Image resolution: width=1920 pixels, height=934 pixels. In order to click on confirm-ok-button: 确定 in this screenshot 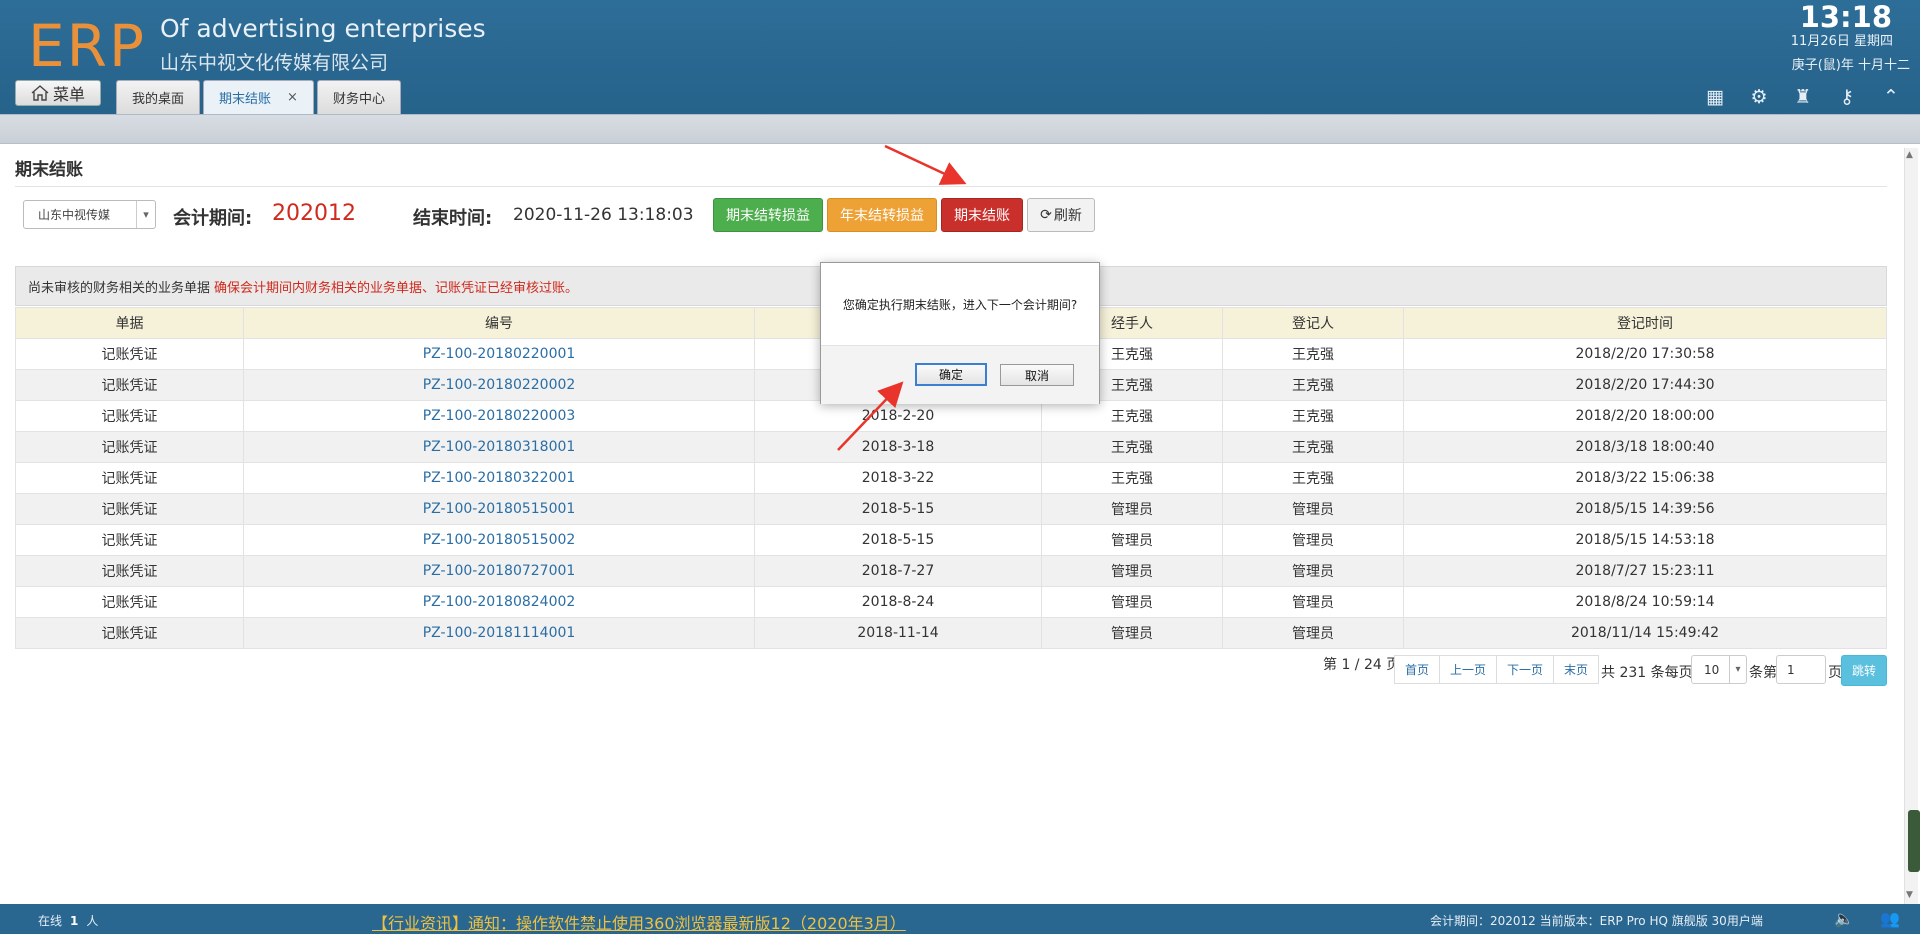, I will do `click(951, 374)`.